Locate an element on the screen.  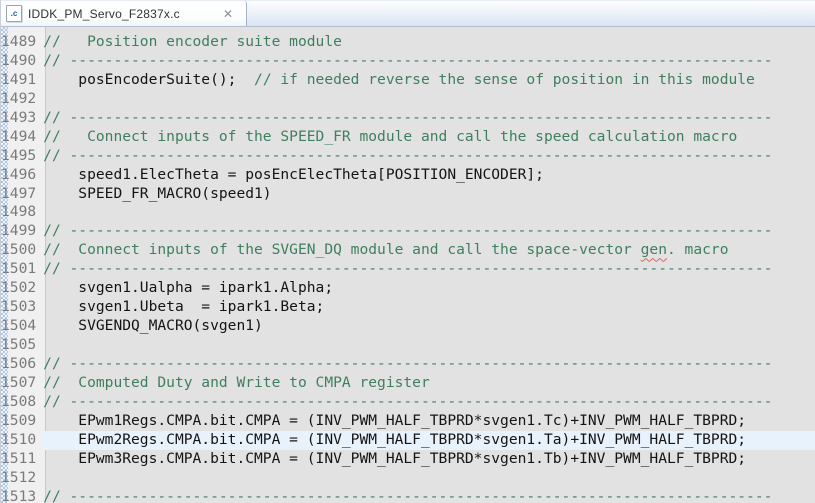
line-number: 1503 is located at coordinates (21, 307).